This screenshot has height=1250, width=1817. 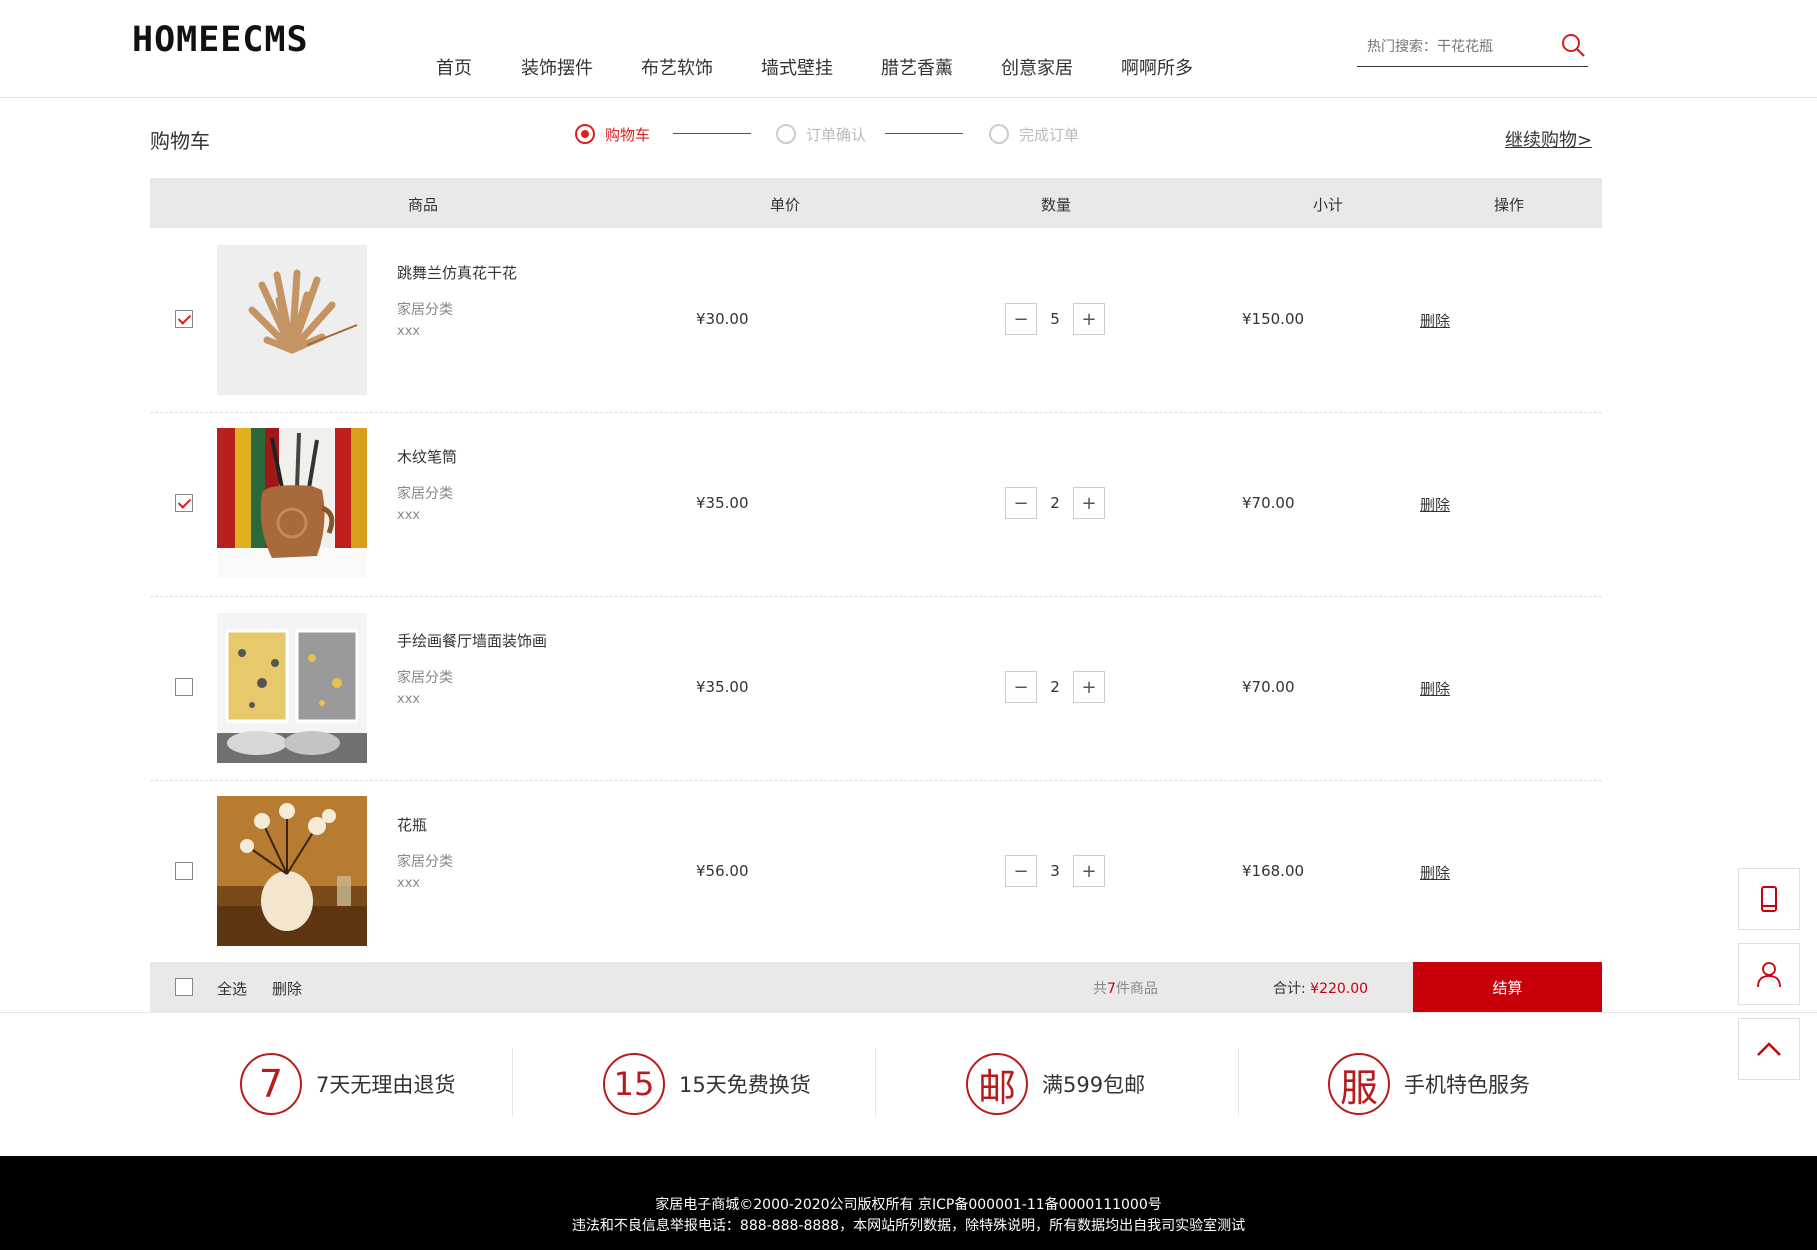 What do you see at coordinates (1037, 67) in the screenshot?
I see `nav-creative: 创意家居` at bounding box center [1037, 67].